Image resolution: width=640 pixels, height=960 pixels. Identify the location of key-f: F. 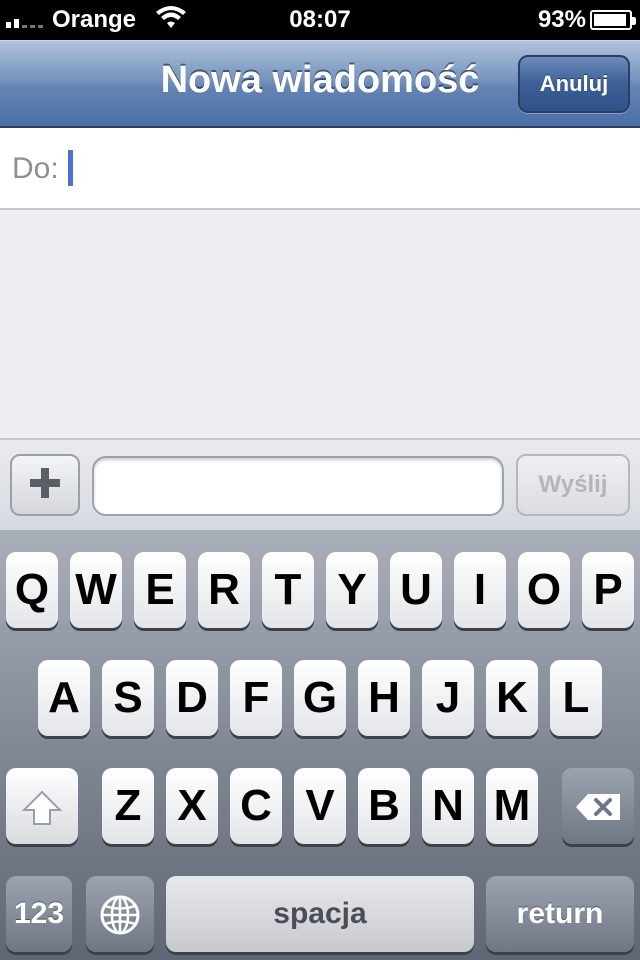
(256, 698).